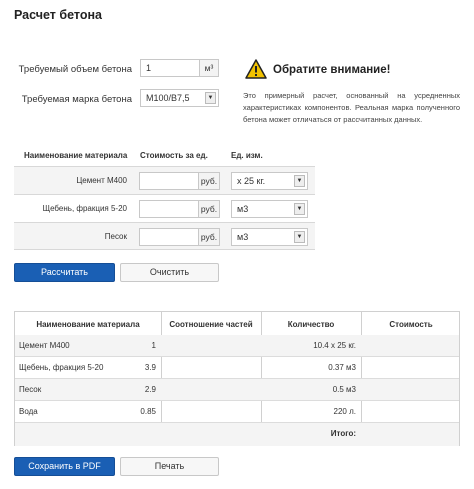  I want to click on material-unit-select: х 25 кг. ▼, so click(269, 181).